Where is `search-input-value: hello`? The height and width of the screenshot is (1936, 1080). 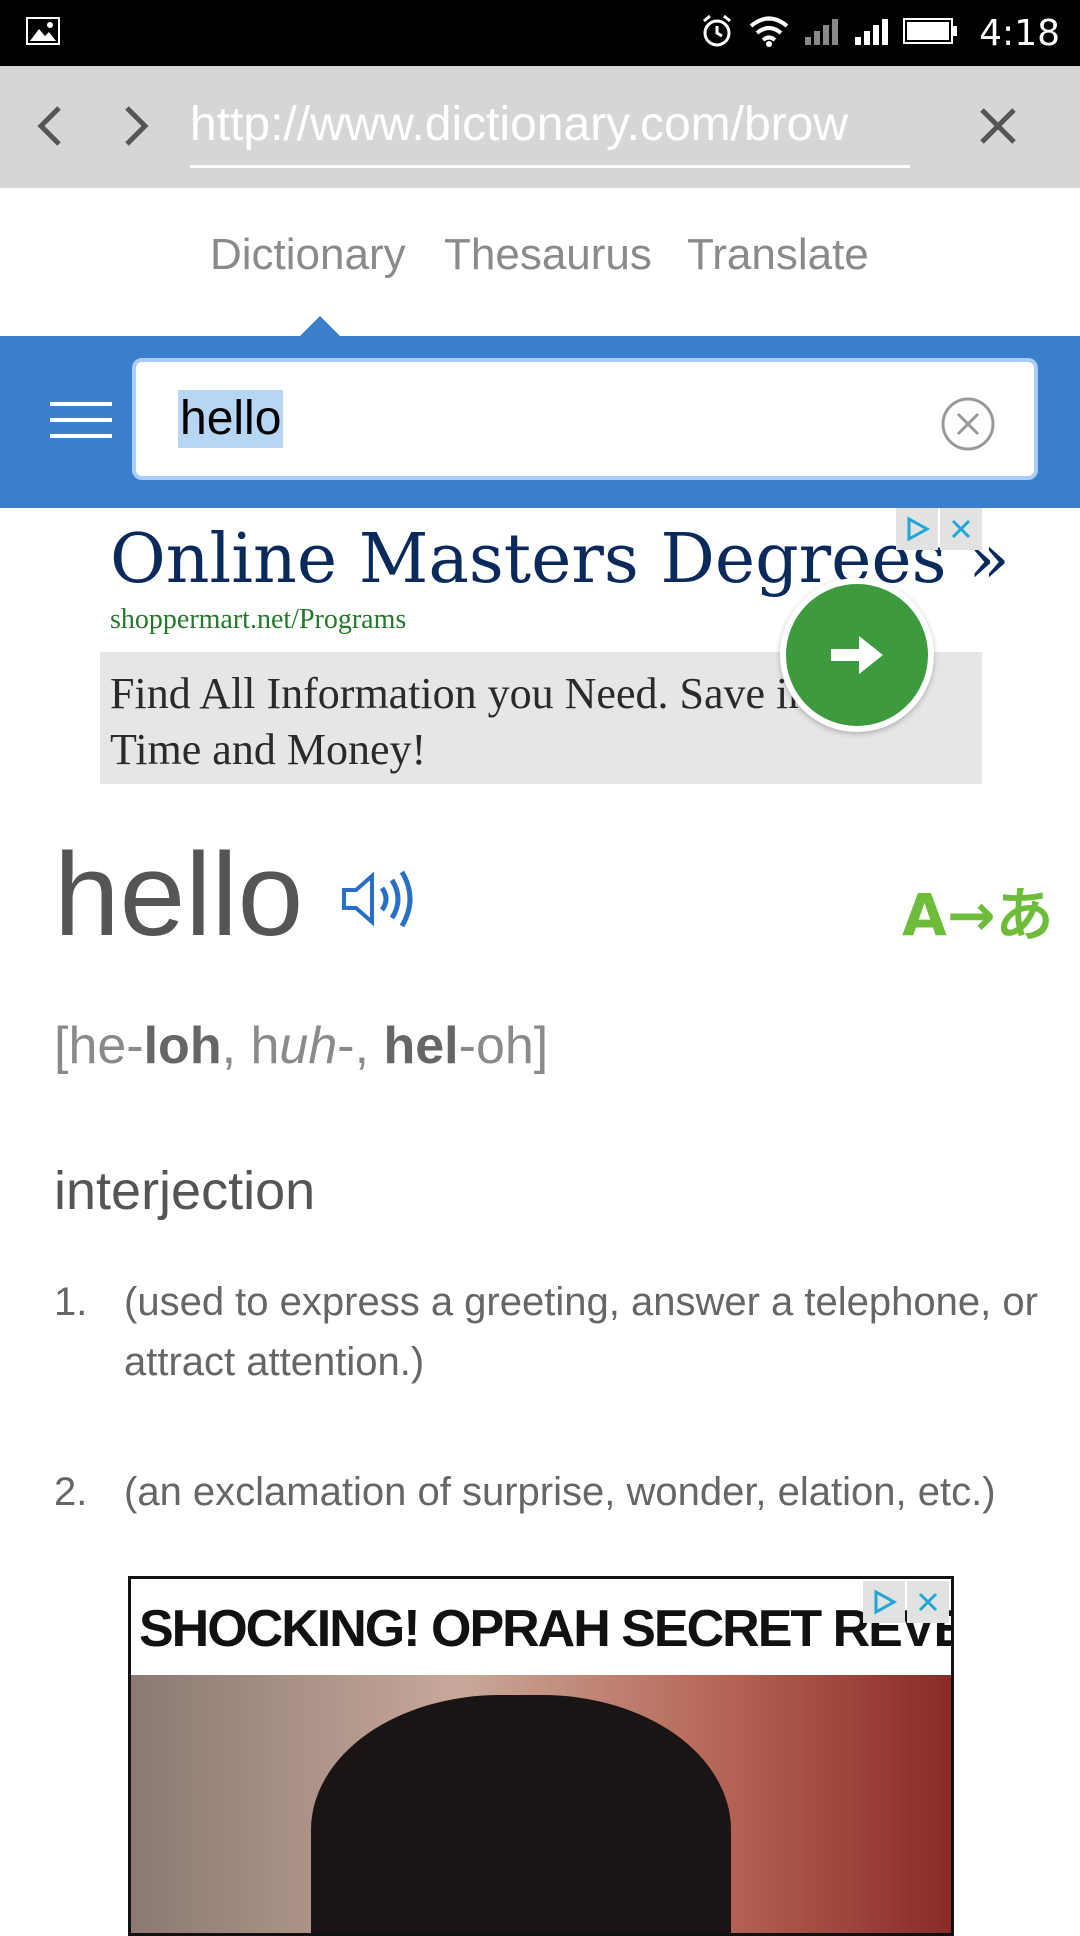 search-input-value: hello is located at coordinates (231, 419).